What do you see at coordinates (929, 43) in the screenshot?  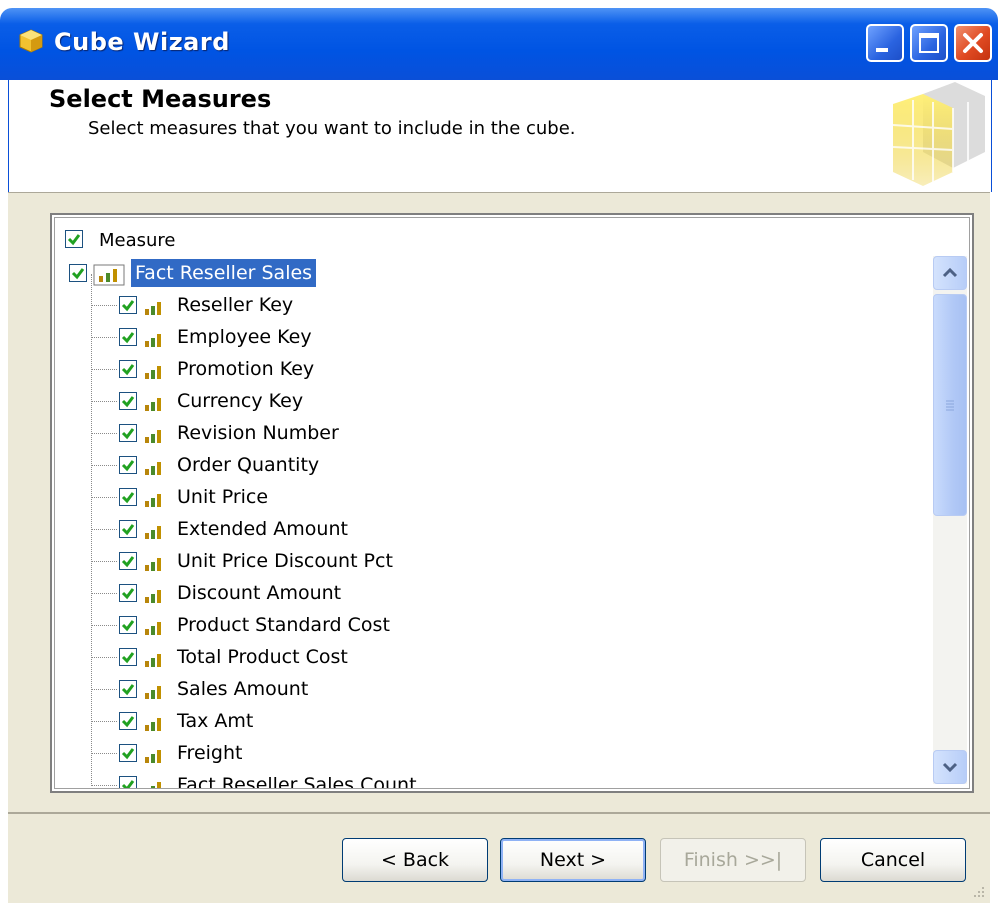 I see `maximize-button` at bounding box center [929, 43].